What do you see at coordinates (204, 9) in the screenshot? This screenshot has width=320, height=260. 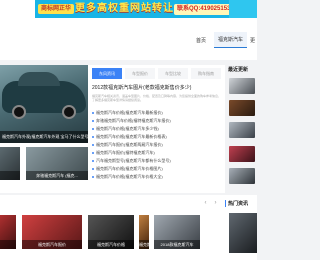 I see `ad-contact-qq: 联系QQ:419025153` at bounding box center [204, 9].